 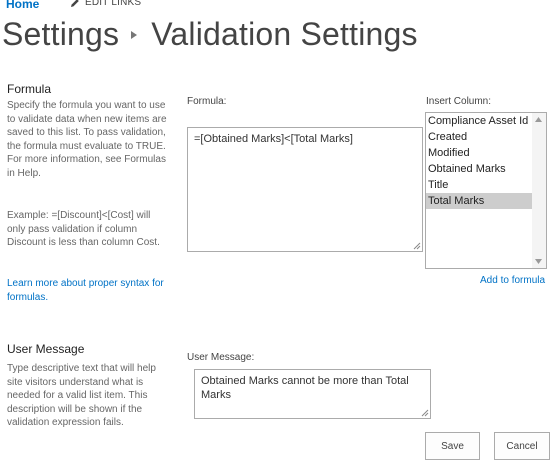 What do you see at coordinates (539, 190) in the screenshot?
I see `listbox-scrollbar` at bounding box center [539, 190].